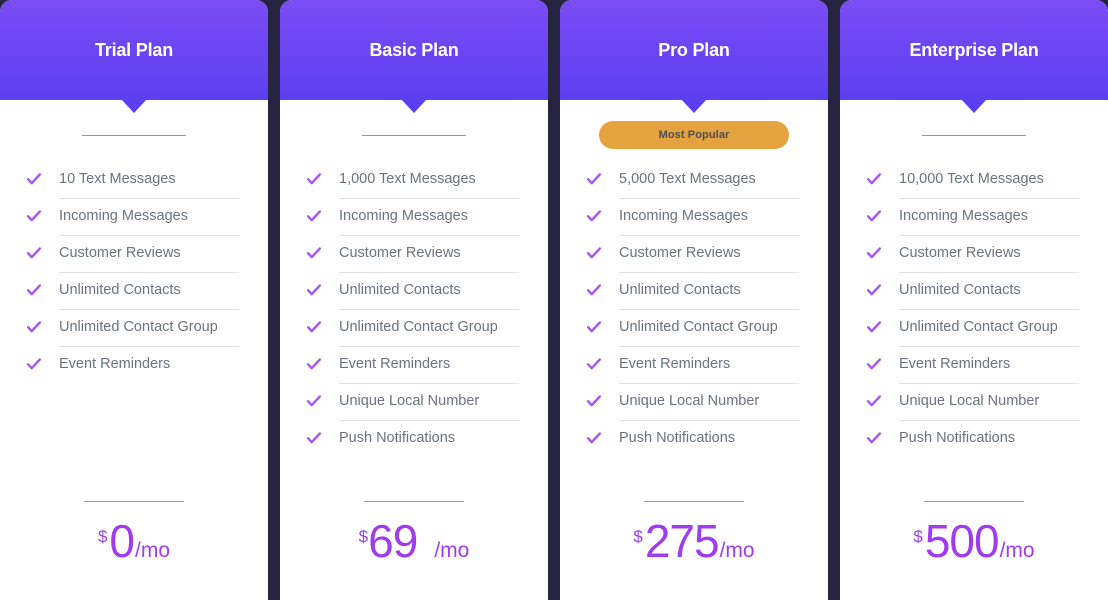  What do you see at coordinates (974, 56) in the screenshot?
I see `plan-header: Enterprise Plan` at bounding box center [974, 56].